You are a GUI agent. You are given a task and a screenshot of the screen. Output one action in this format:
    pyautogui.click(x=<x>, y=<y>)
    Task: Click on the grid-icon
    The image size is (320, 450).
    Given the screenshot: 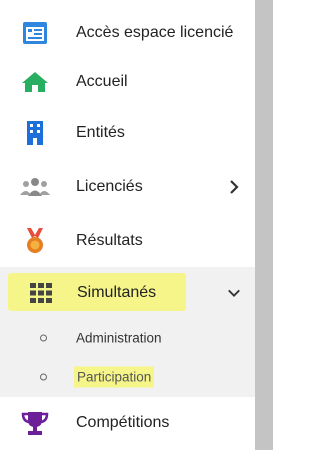 What is the action you would take?
    pyautogui.click(x=41, y=293)
    